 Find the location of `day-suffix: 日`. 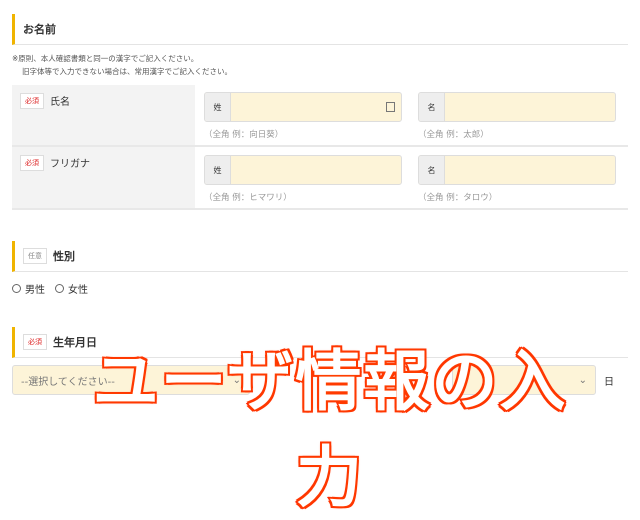

day-suffix: 日 is located at coordinates (609, 382).